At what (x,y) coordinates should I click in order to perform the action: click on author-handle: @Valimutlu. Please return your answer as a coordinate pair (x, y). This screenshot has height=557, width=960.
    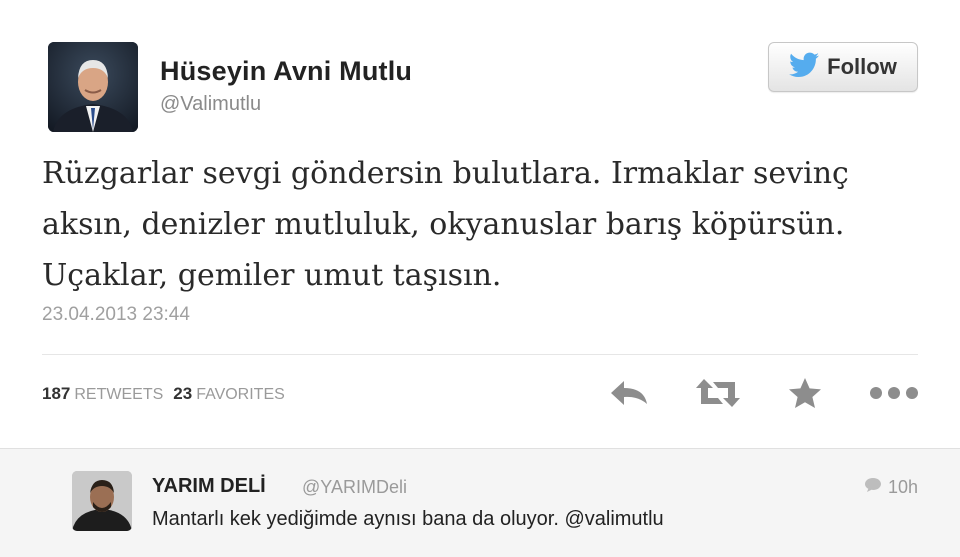
    Looking at the image, I should click on (210, 104).